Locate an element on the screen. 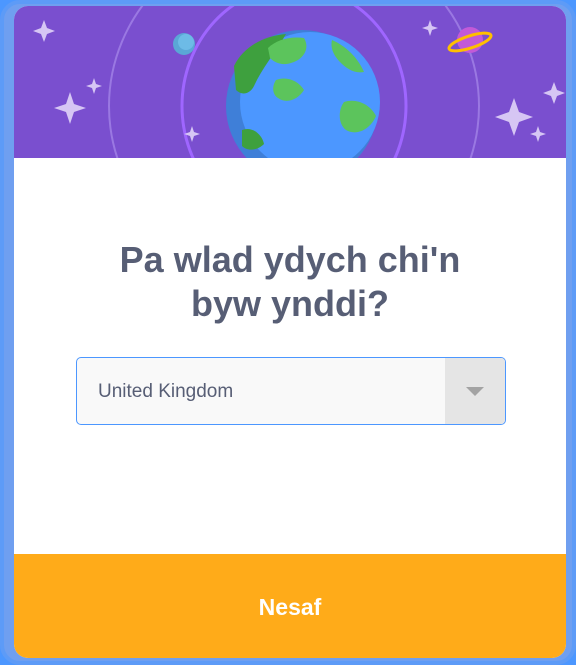 This screenshot has height=665, width=576. country-select: United Kingdom is located at coordinates (291, 391).